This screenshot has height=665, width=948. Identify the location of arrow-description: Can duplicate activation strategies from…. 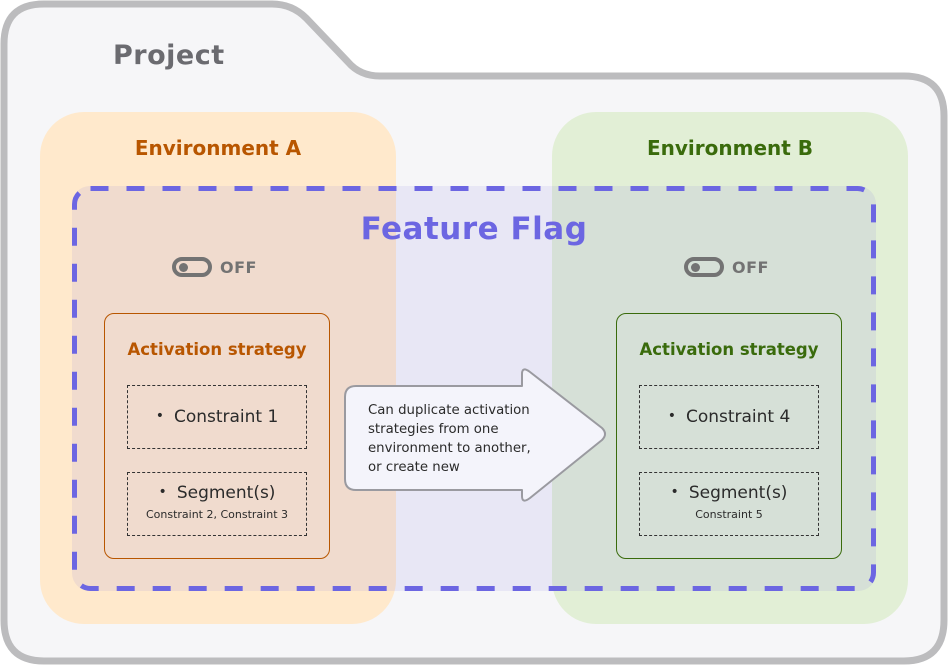
(473, 439).